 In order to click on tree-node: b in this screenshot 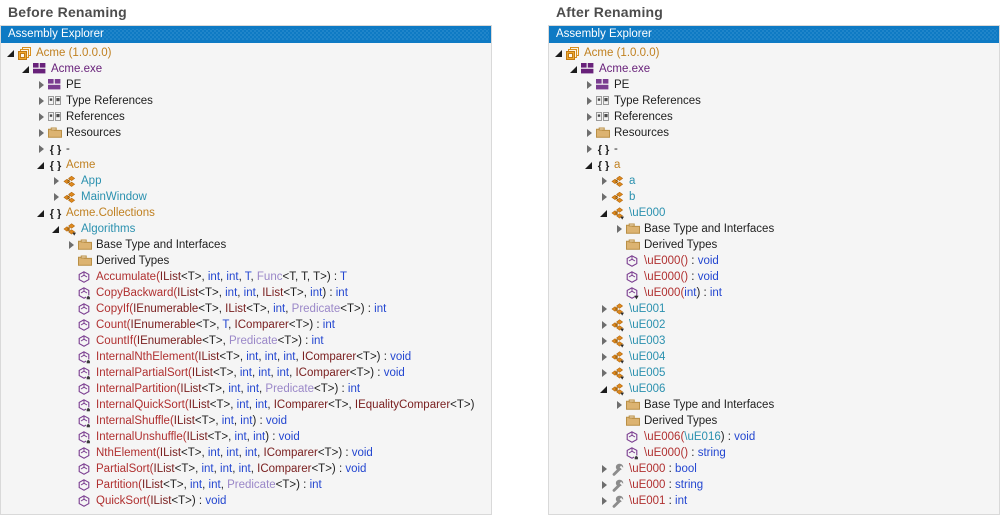, I will do `click(774, 197)`.